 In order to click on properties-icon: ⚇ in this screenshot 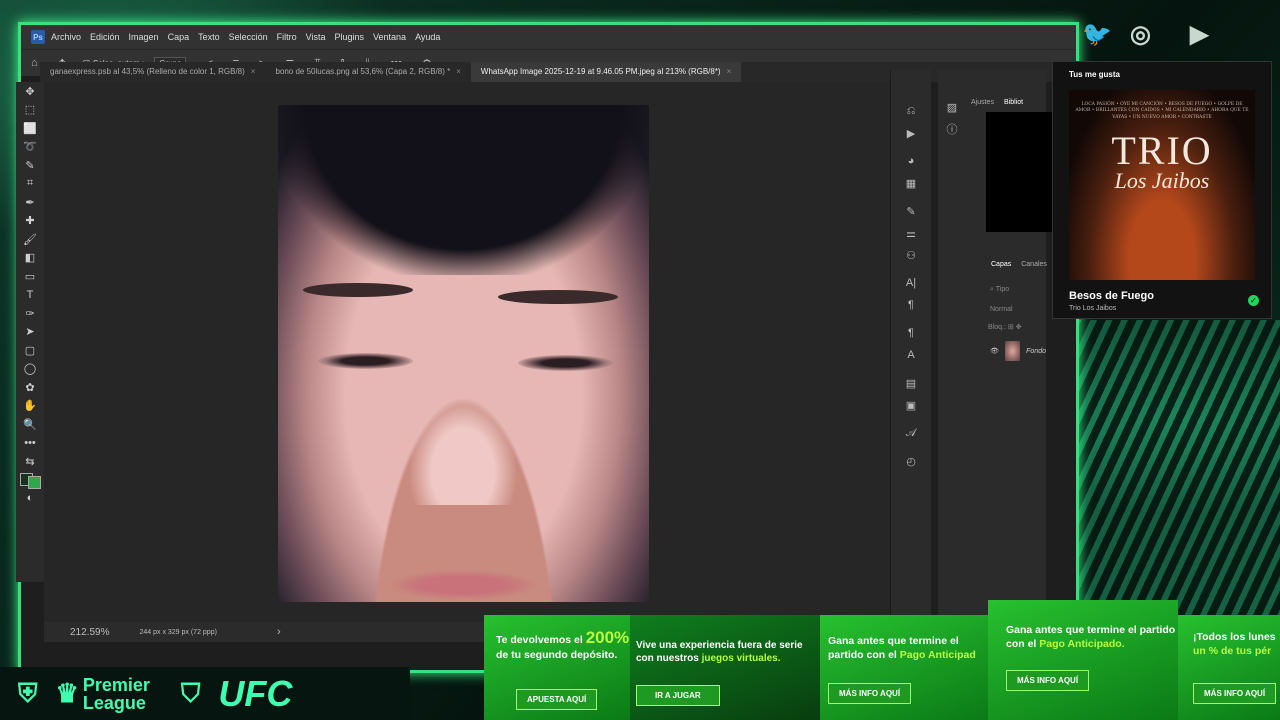, I will do `click(911, 255)`.